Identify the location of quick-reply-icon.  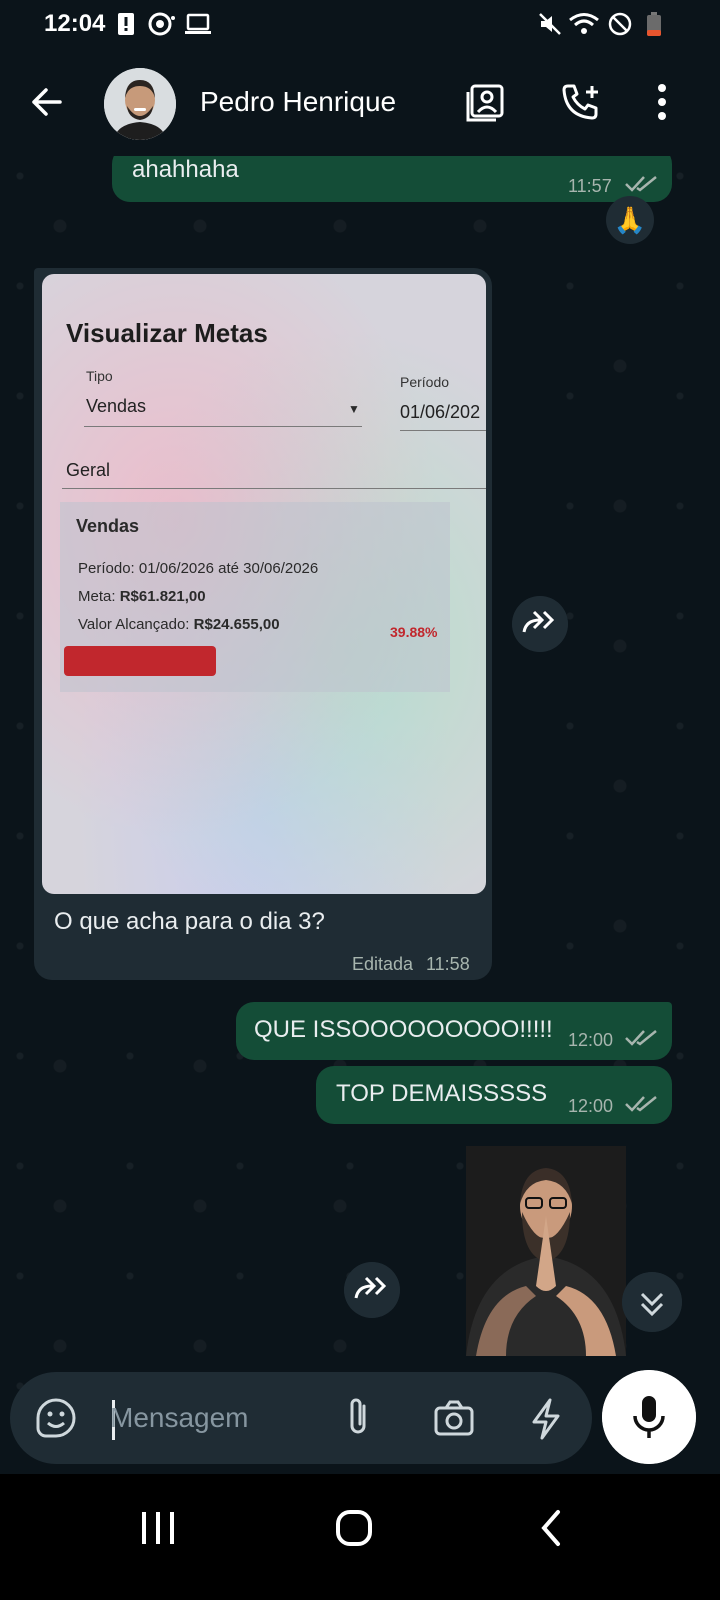
(546, 1418).